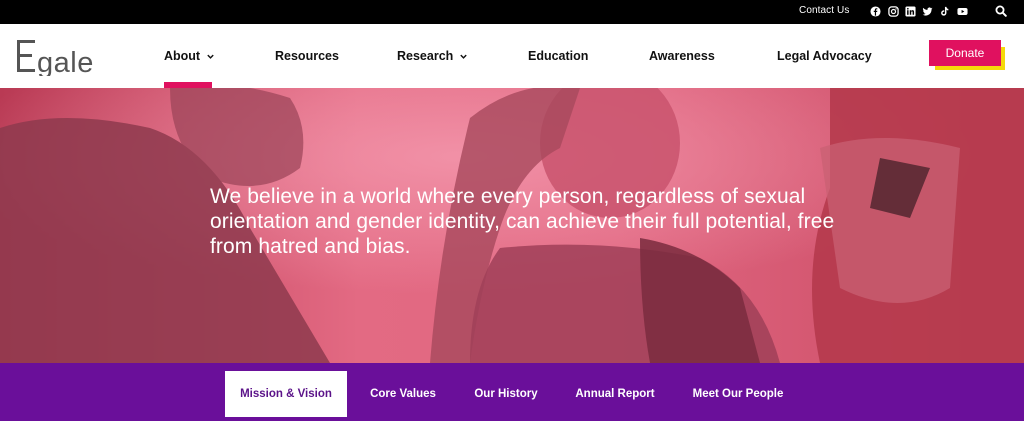 The height and width of the screenshot is (421, 1024). Describe the element at coordinates (1001, 11) in the screenshot. I see `search-icon` at that location.